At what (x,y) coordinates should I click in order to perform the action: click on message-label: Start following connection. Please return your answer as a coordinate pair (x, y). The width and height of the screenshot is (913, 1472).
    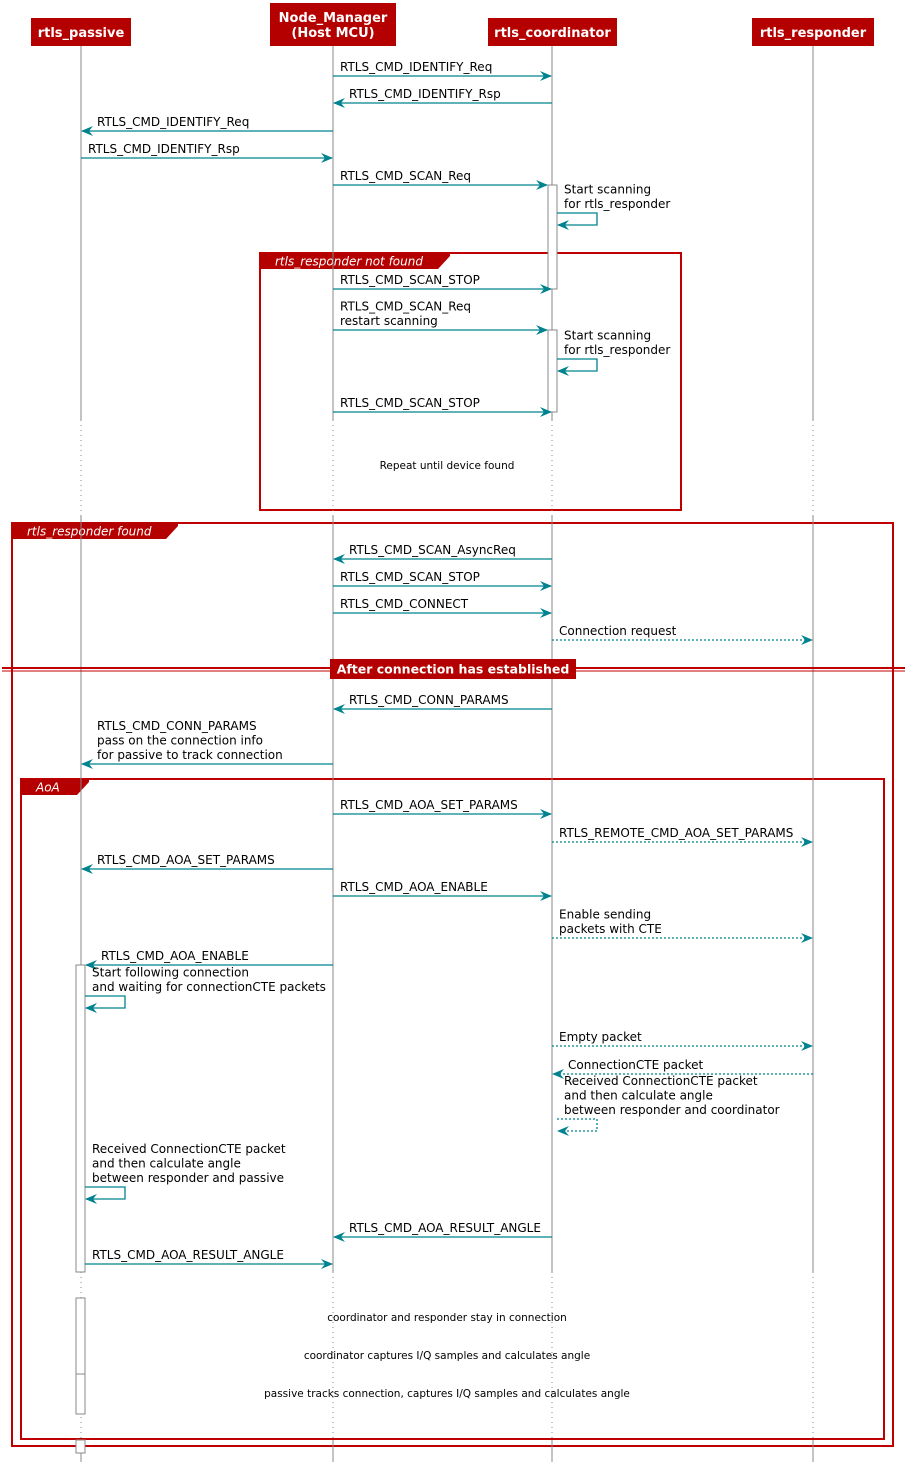
    Looking at the image, I should click on (170, 973).